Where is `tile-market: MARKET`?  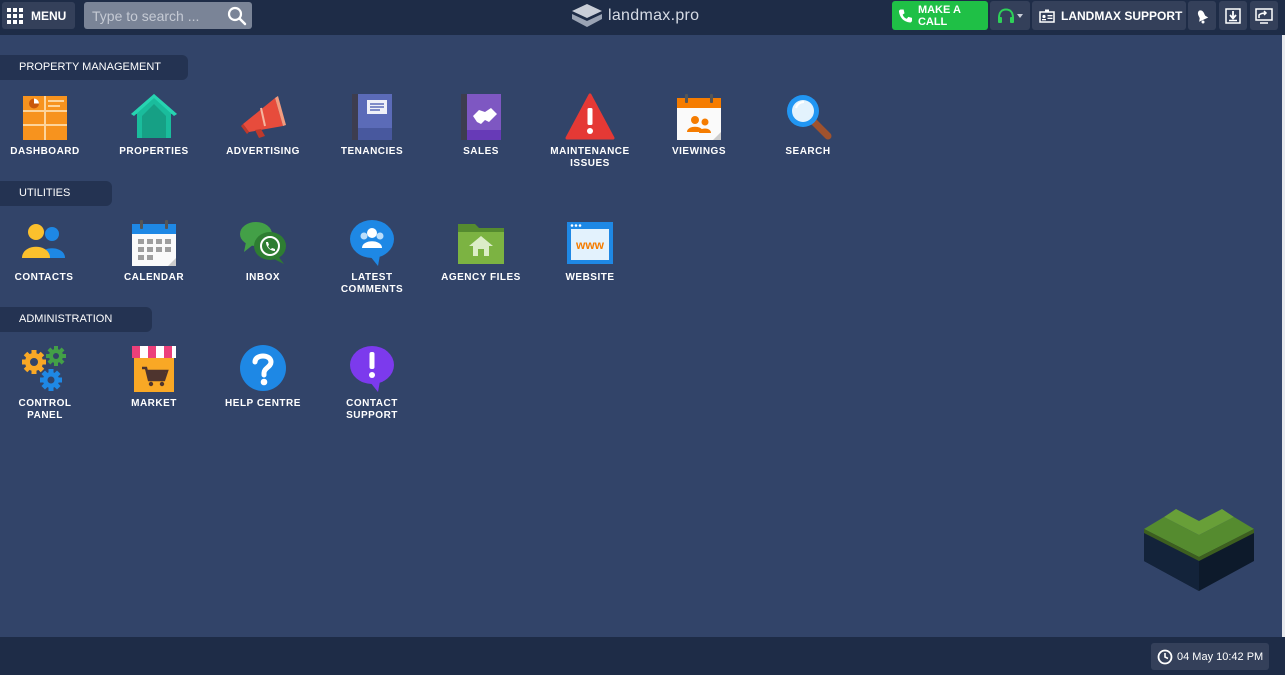
tile-market: MARKET is located at coordinates (154, 377).